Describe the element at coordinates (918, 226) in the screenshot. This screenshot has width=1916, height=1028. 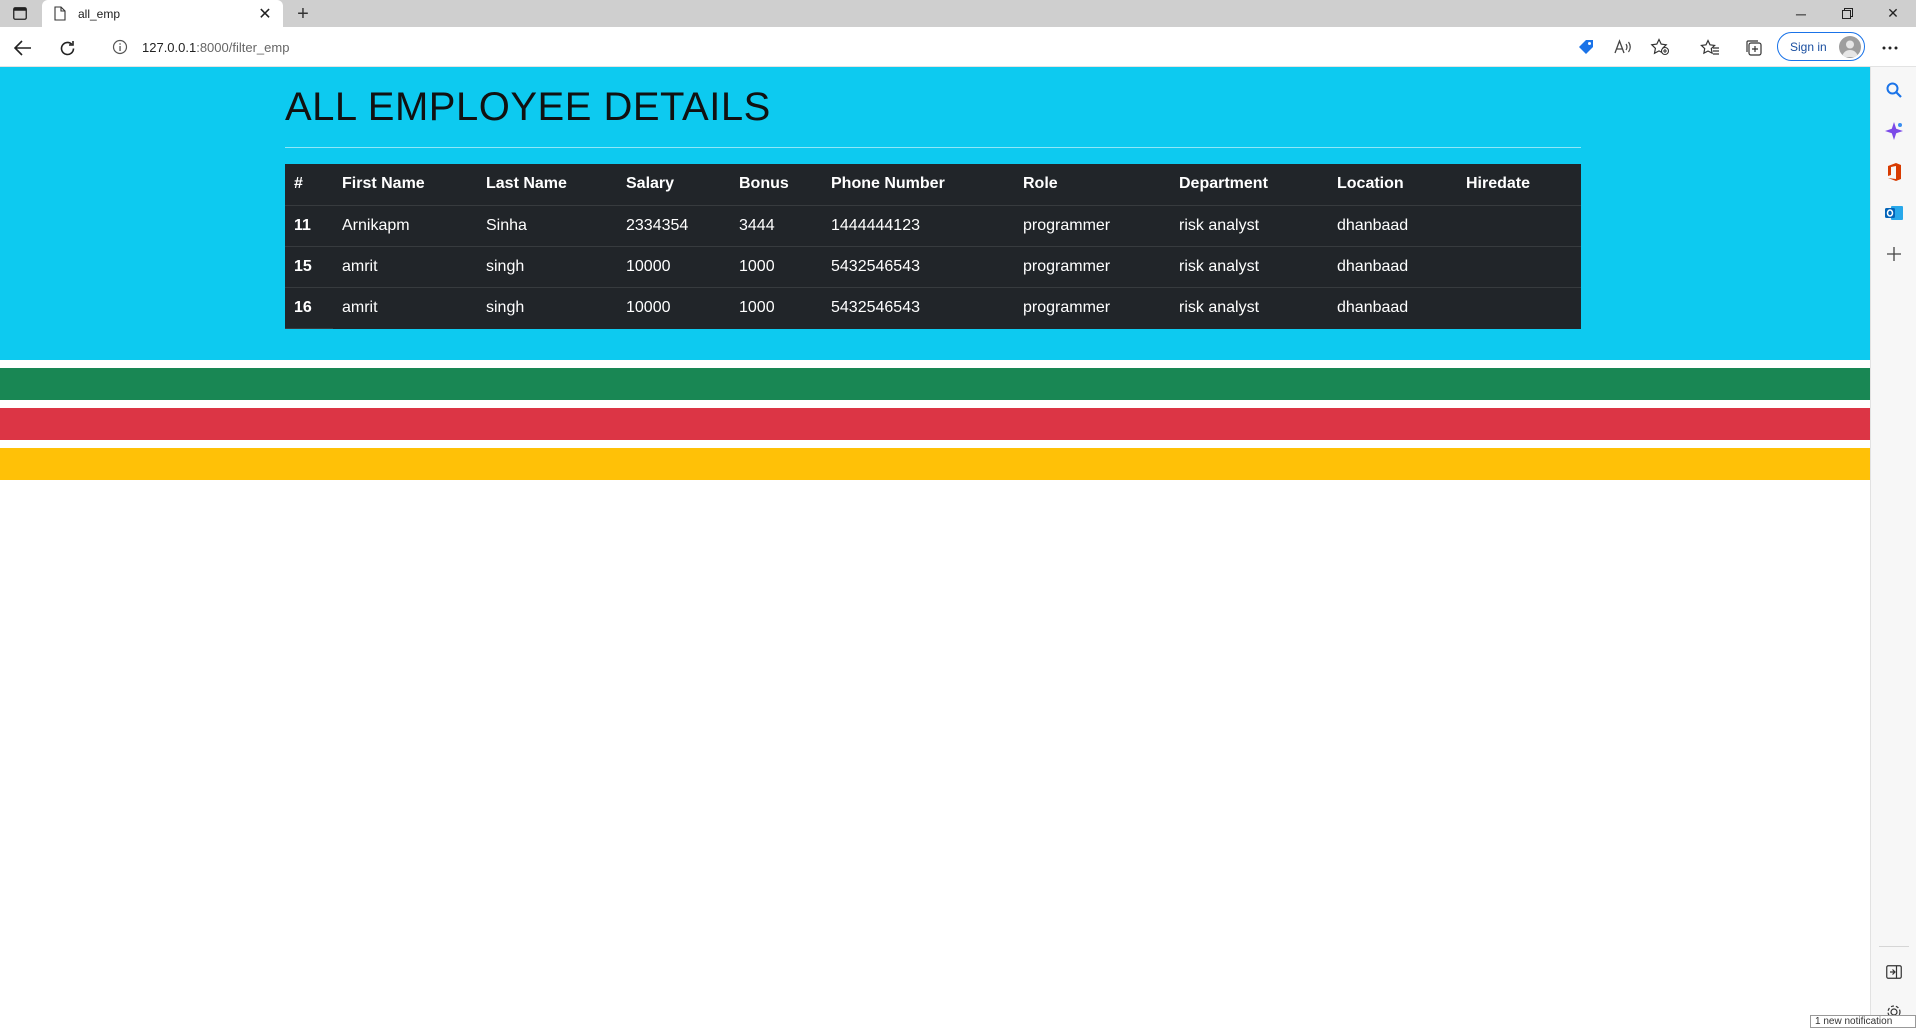
I see `cell-phone-number: 1444444123` at that location.